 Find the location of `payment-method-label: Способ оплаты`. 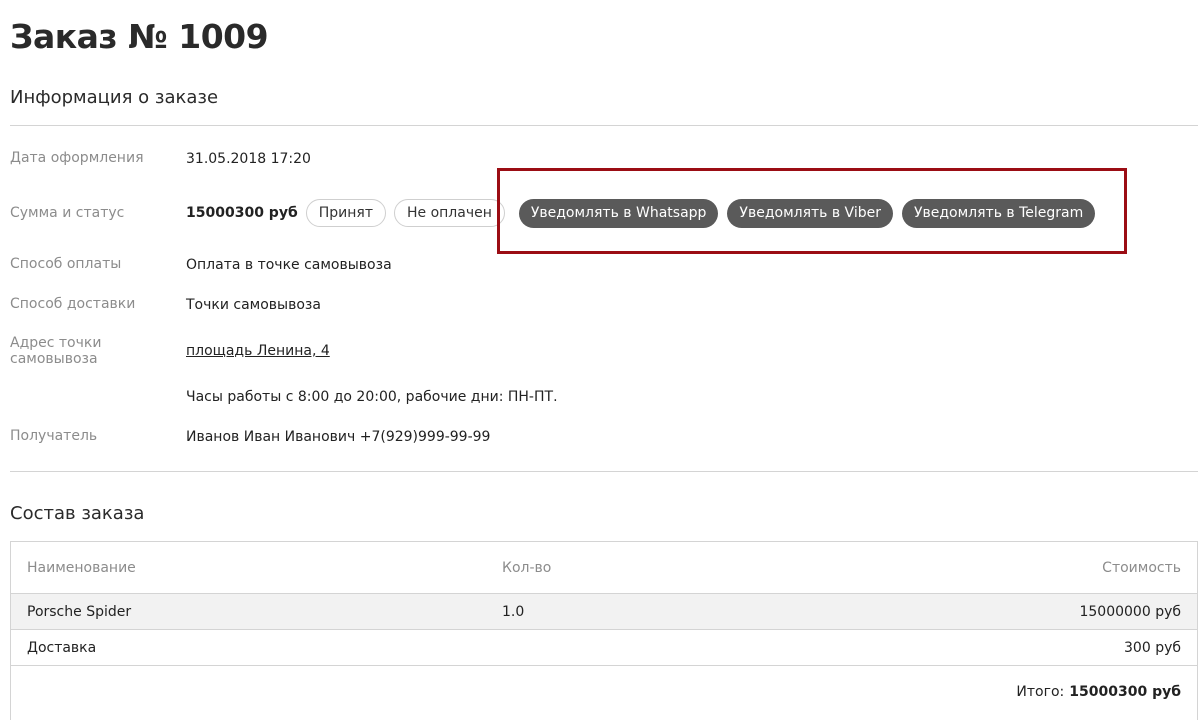

payment-method-label: Способ оплаты is located at coordinates (66, 264).